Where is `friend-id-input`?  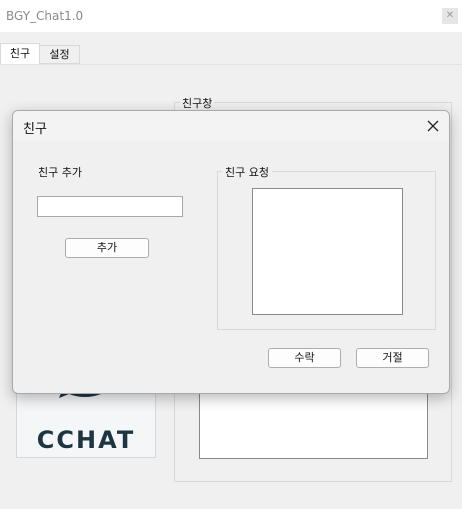
friend-id-input is located at coordinates (110, 206).